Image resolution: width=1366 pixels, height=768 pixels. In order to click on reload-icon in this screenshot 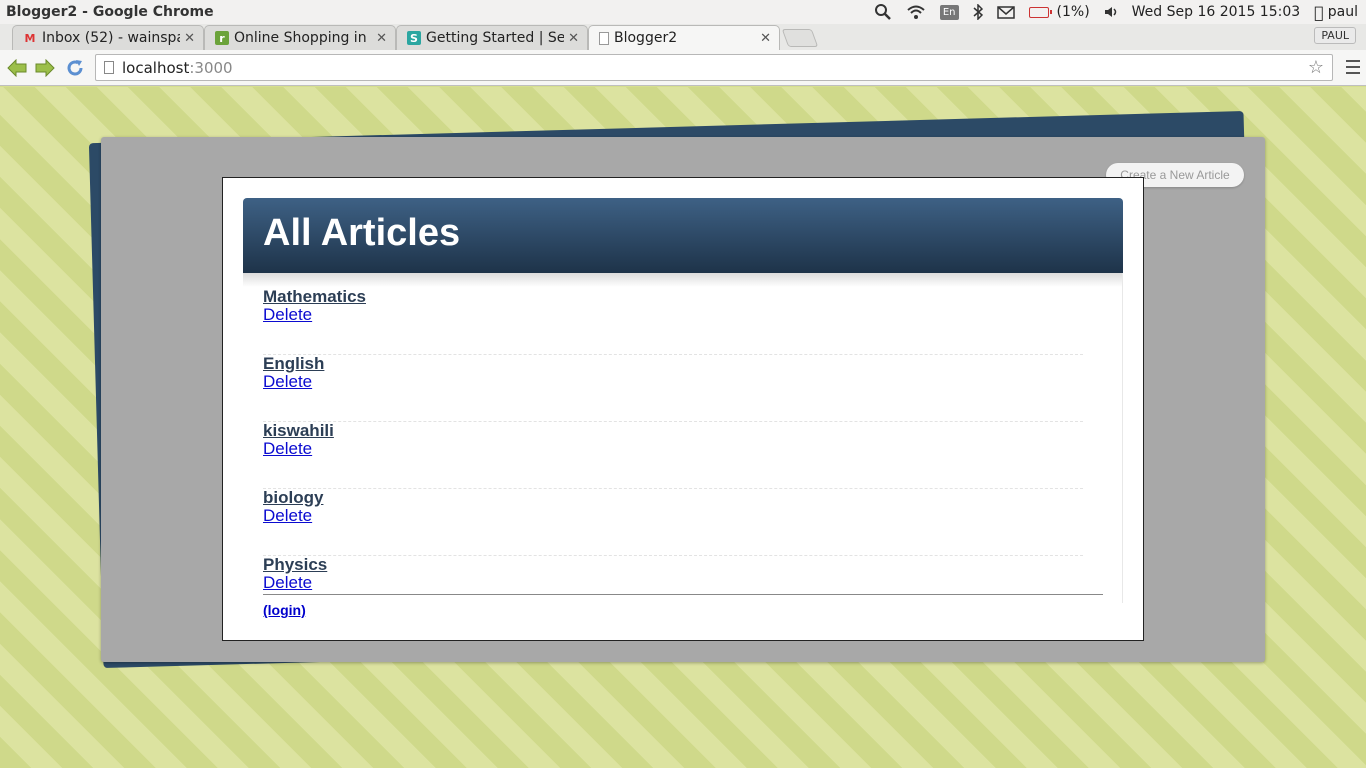, I will do `click(75, 68)`.